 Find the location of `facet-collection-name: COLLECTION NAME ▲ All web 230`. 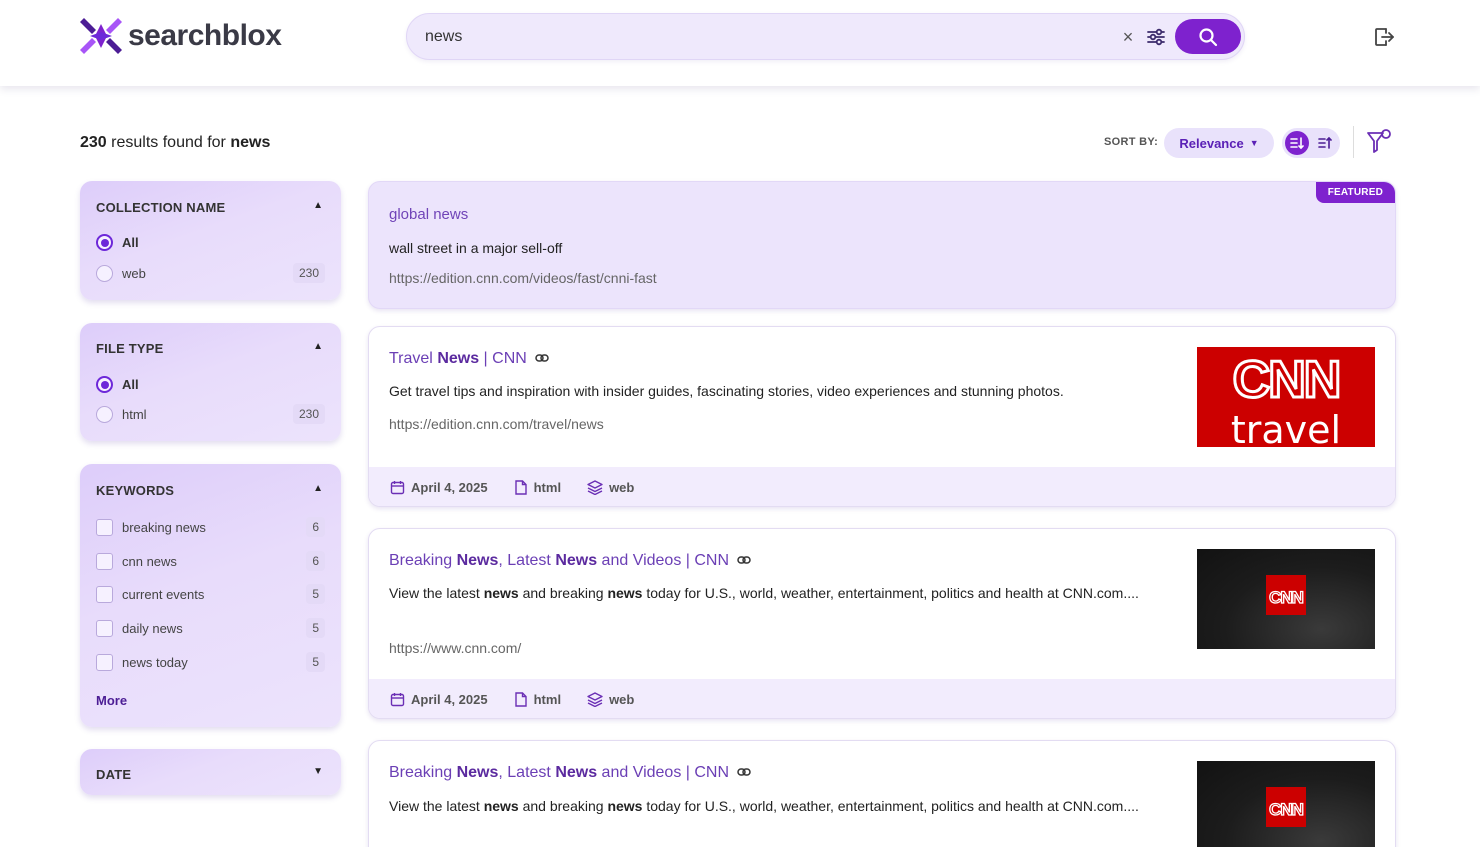

facet-collection-name: COLLECTION NAME ▲ All web 230 is located at coordinates (210, 240).